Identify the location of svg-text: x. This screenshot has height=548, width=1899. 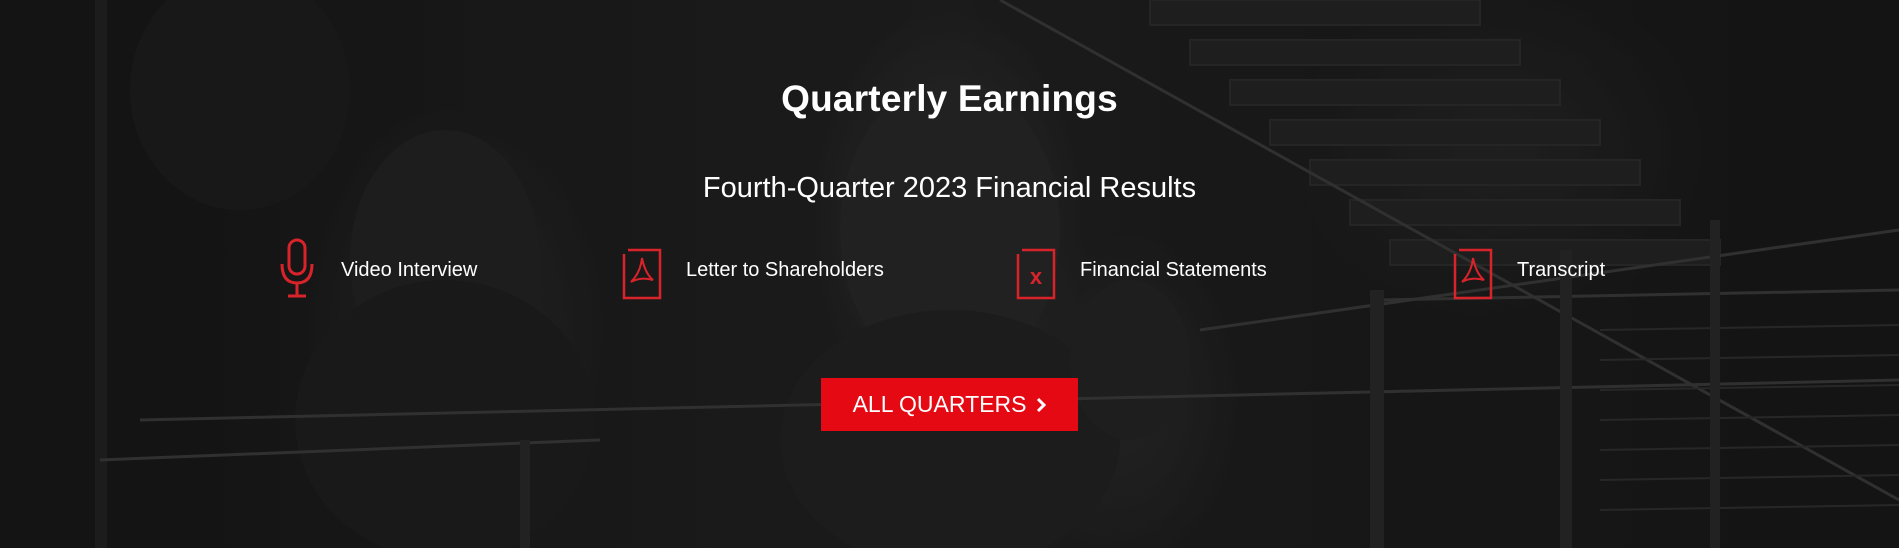
(1036, 276).